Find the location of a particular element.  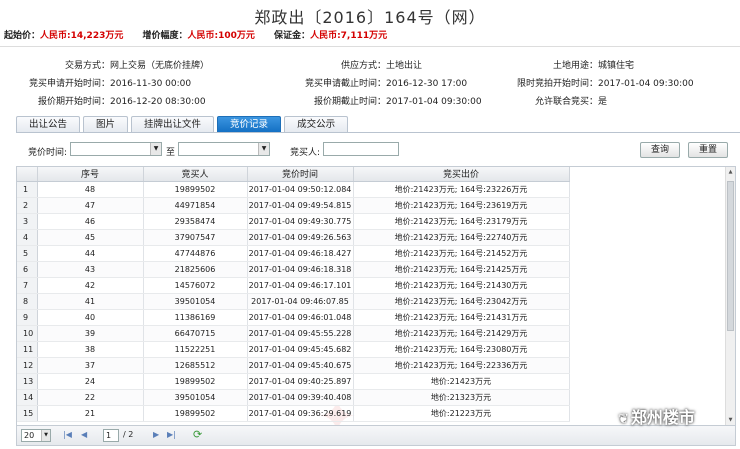

bid-time-cell: 2017-01-04 09:49:30.775 is located at coordinates (300, 221).